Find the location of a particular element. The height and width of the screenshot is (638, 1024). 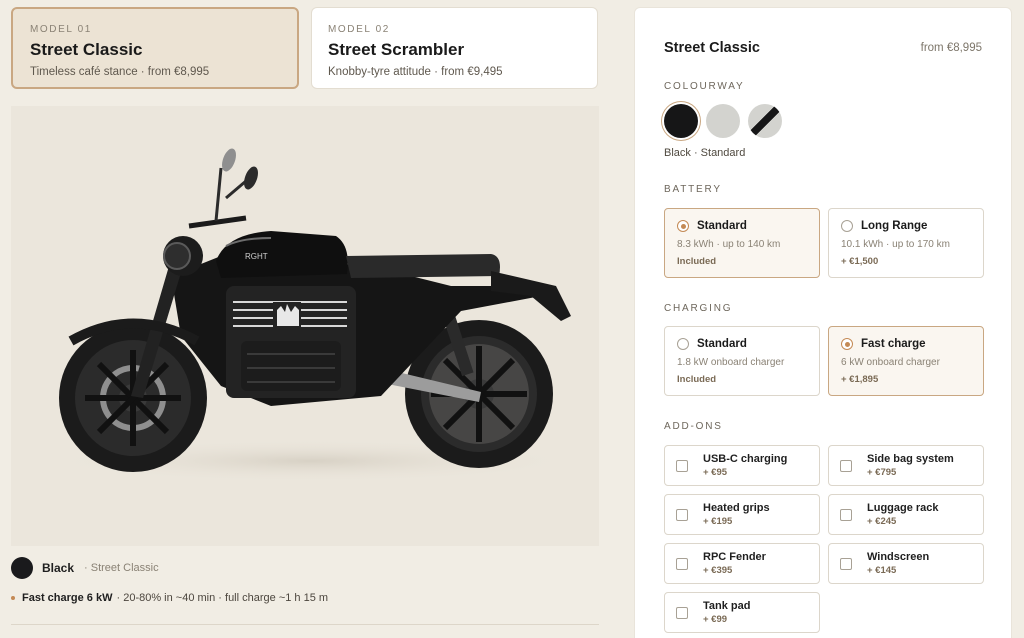

addon-usb-c-charging: USB-C charging + €95 is located at coordinates (742, 465).